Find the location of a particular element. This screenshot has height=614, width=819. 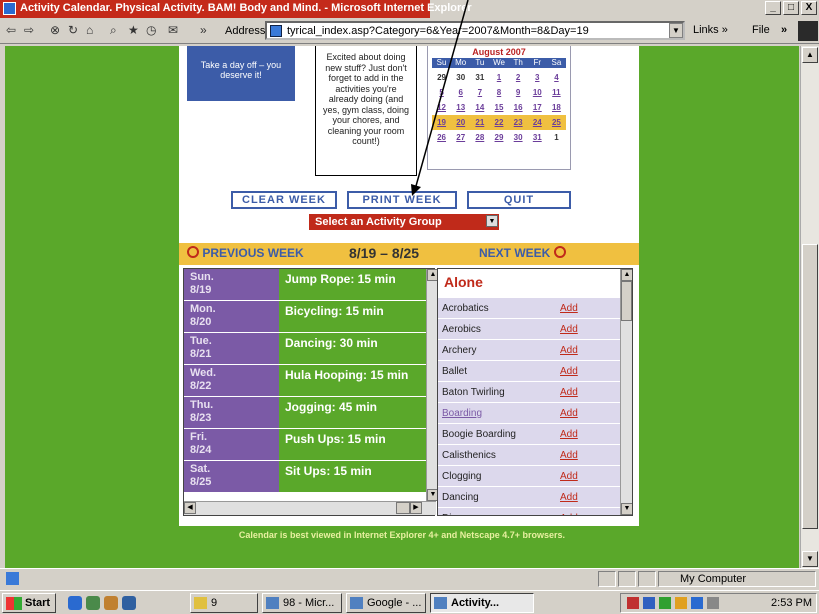

activity-list-scrollbar: ▲ ▼ is located at coordinates (626, 392).